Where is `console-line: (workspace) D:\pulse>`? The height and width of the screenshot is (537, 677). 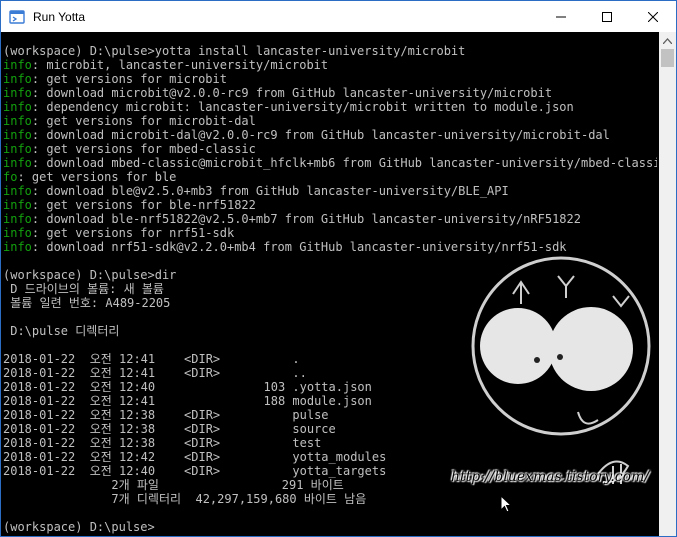
console-line: (workspace) D:\pulse> is located at coordinates (330, 527).